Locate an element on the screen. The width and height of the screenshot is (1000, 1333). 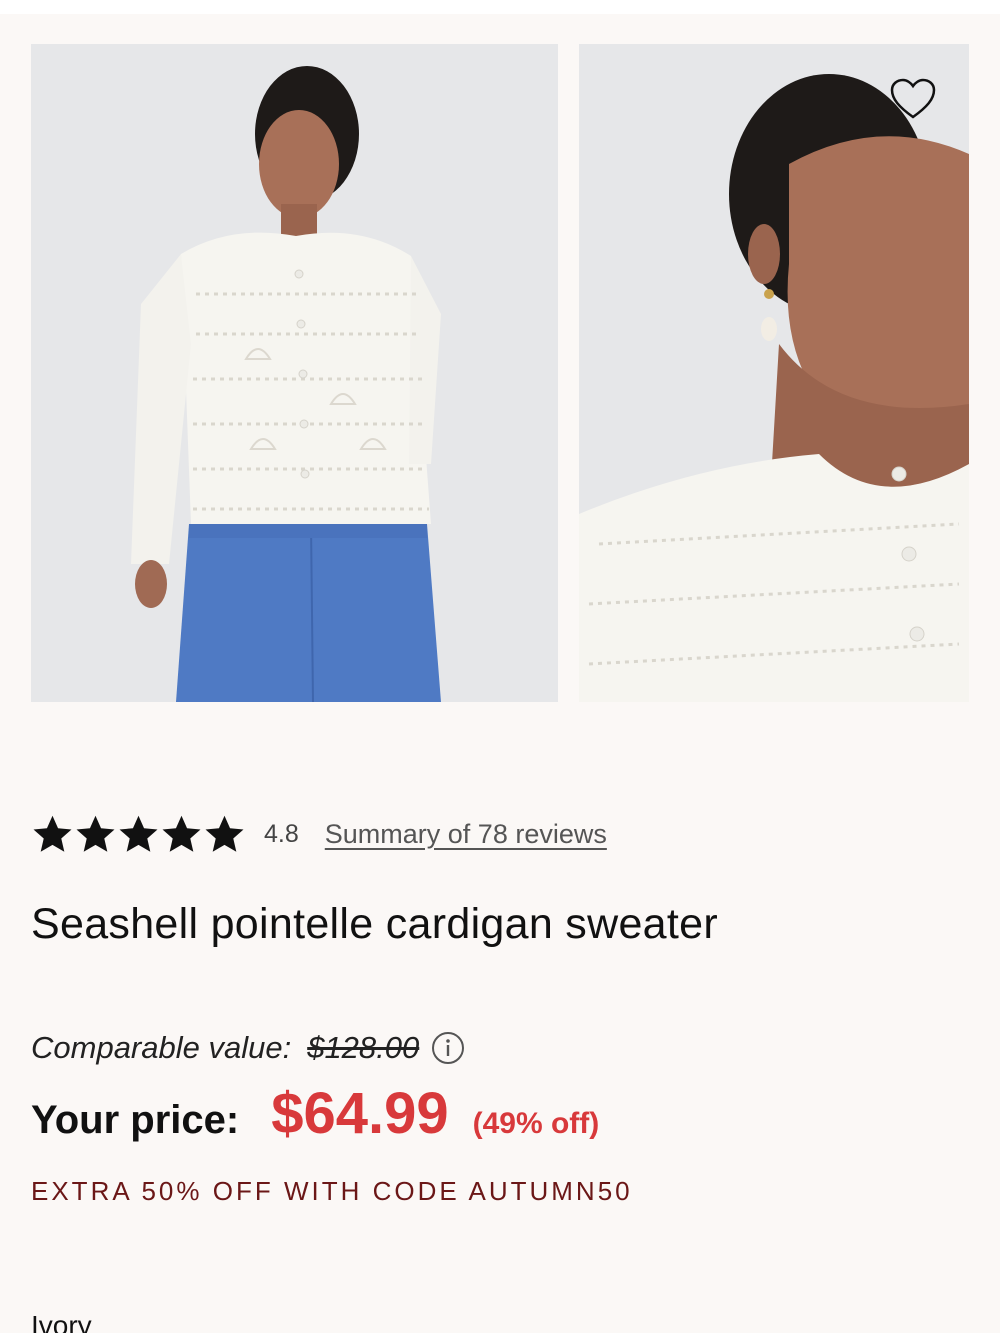
promo-message: EXTRA 50% OFF WITH CODE AUTUMN50 is located at coordinates (332, 1191).